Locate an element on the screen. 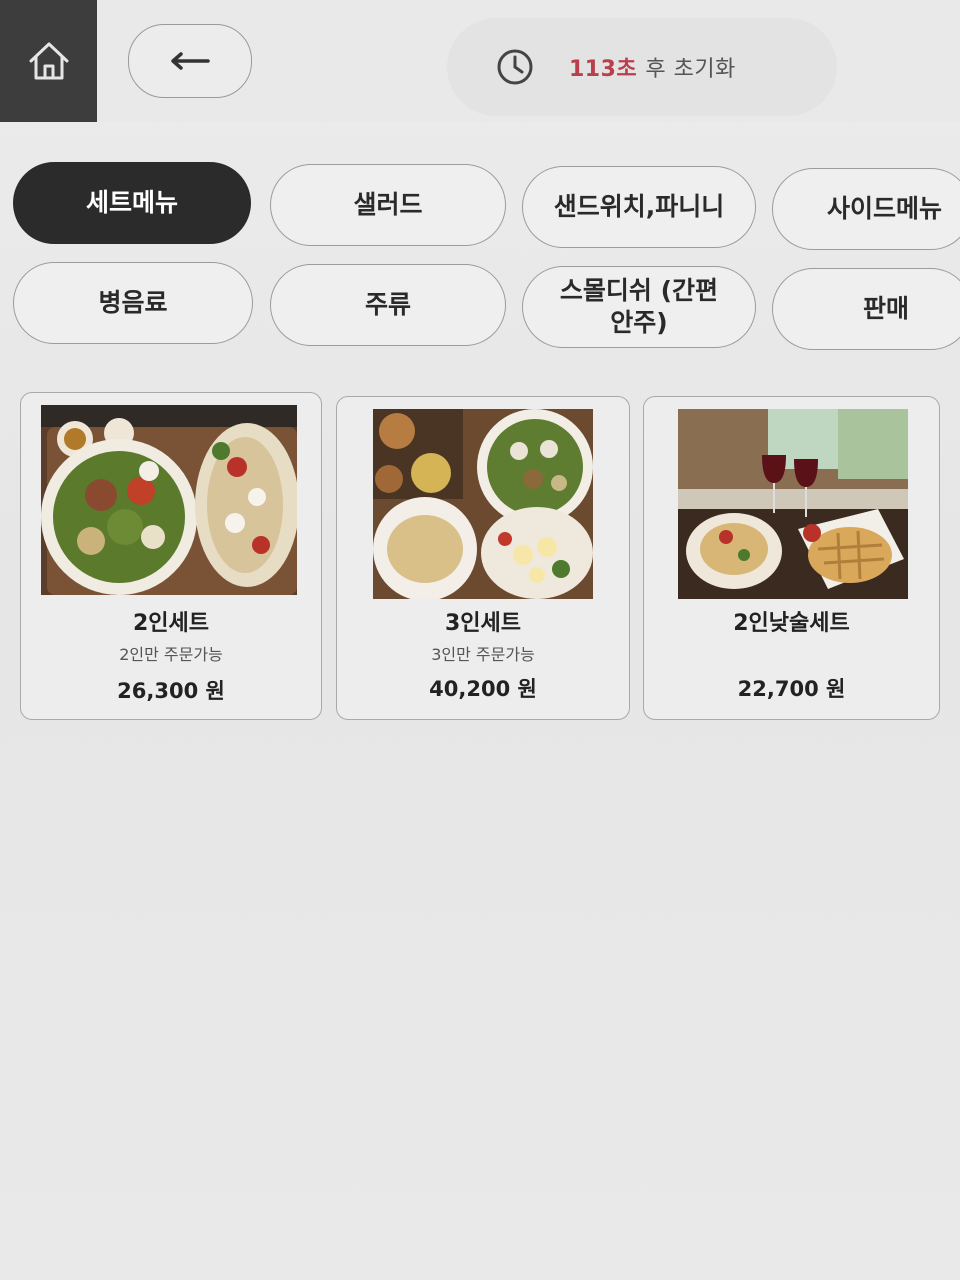  tab-label: 주류 is located at coordinates (387, 304).